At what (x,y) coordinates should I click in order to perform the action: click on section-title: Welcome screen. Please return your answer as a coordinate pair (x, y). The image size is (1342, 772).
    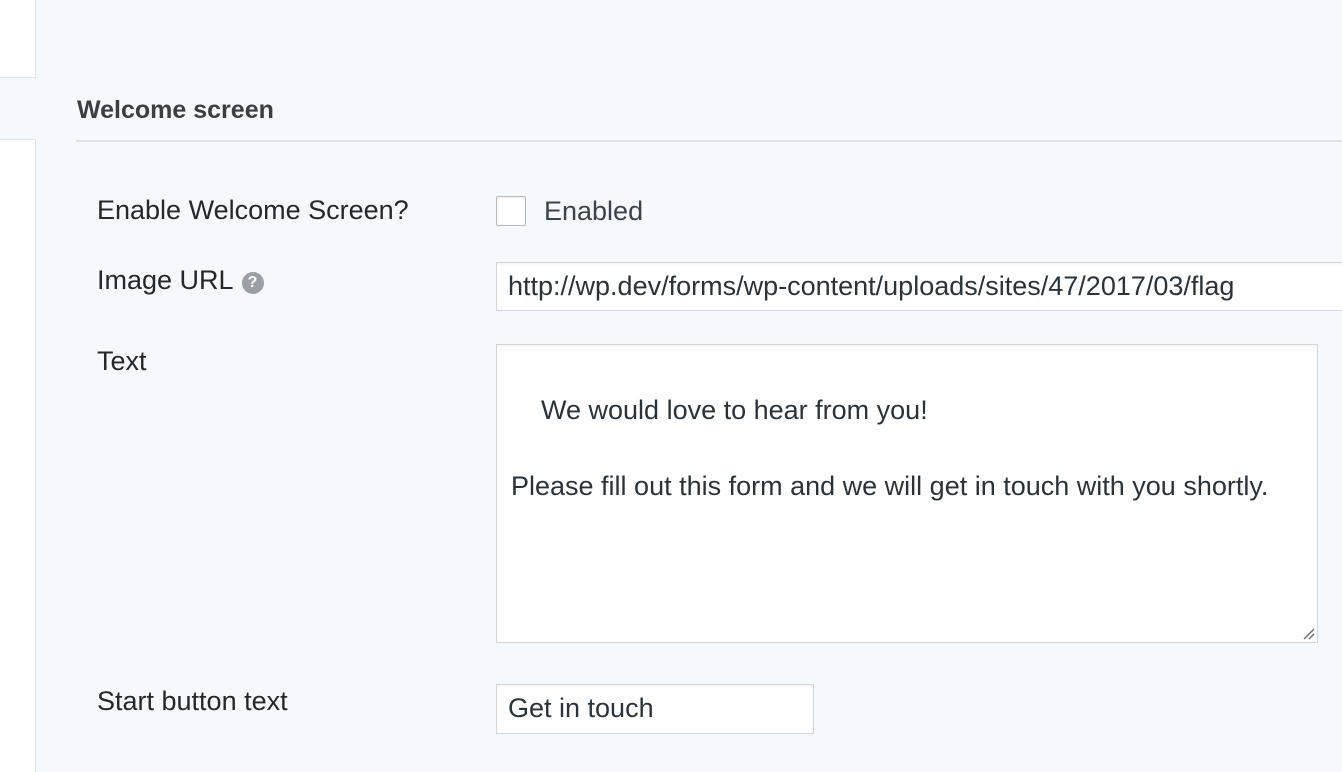
    Looking at the image, I should click on (175, 110).